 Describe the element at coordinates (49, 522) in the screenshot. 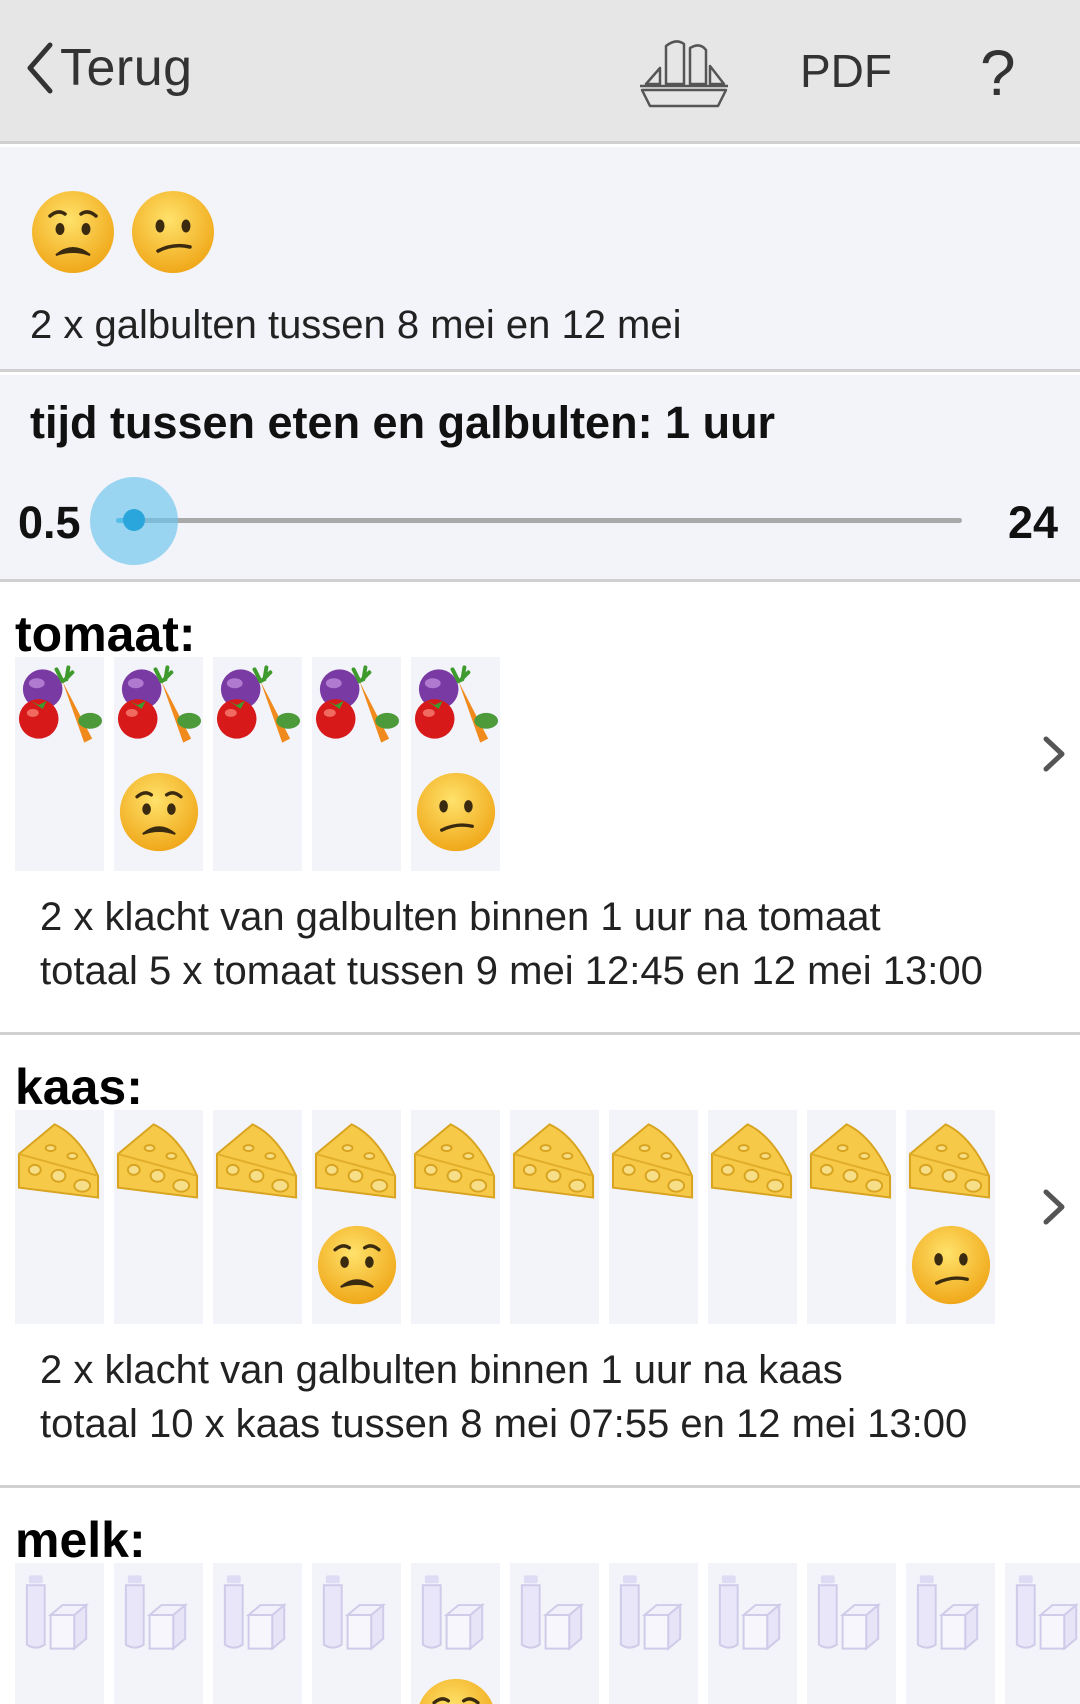

I see `slider-min-label: 0.5` at that location.